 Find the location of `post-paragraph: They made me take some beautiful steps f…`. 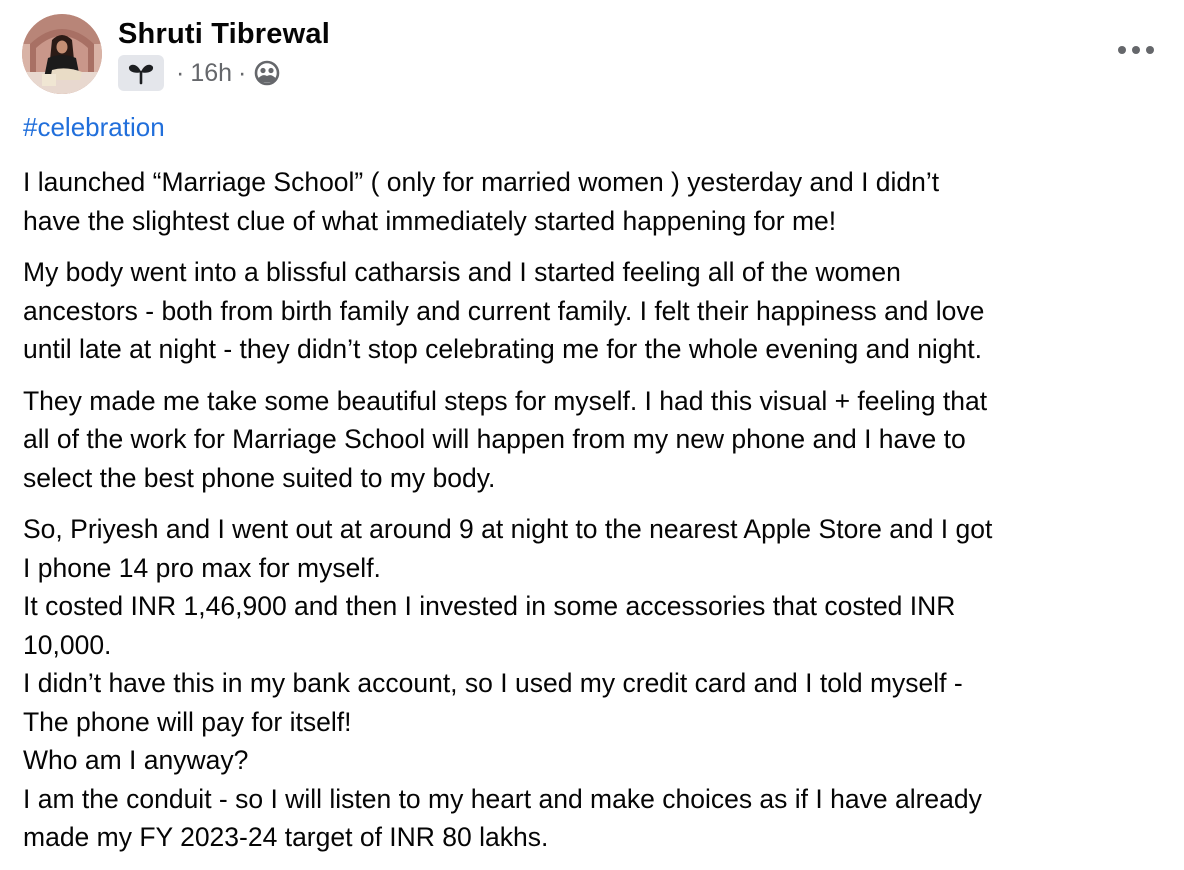

post-paragraph: They made me take some beautiful steps f… is located at coordinates (505, 439).